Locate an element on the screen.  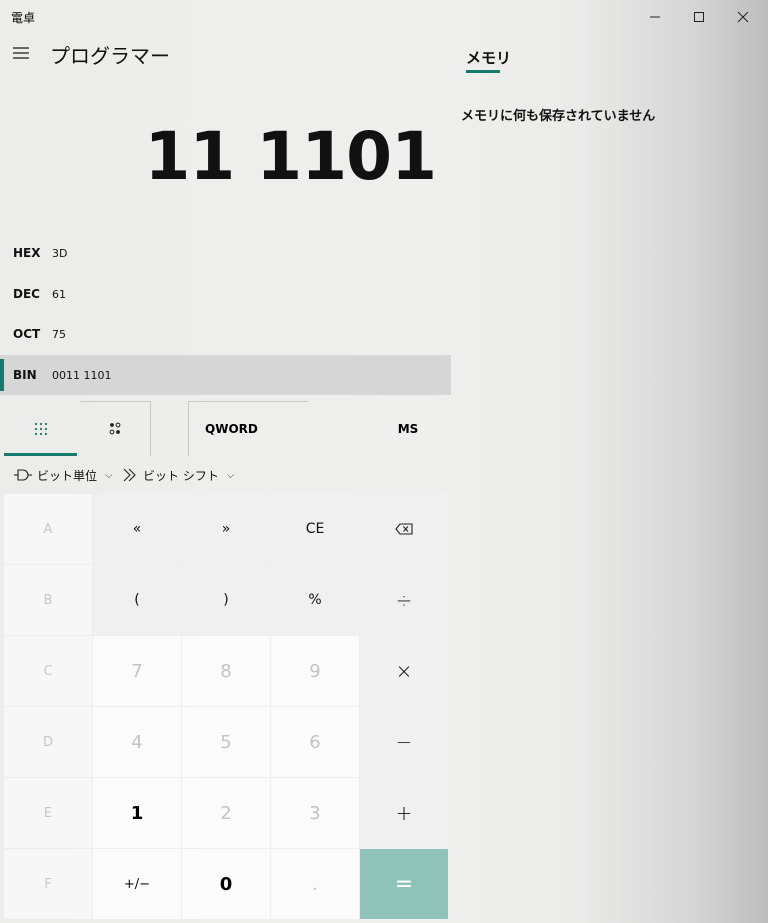
bitshift-label: ビット シフト is located at coordinates (181, 475).